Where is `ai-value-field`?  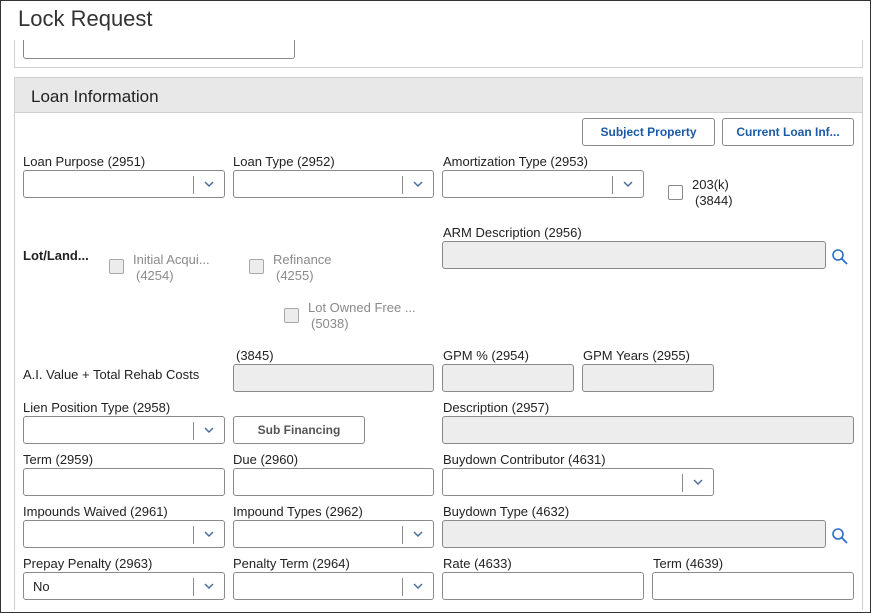
ai-value-field is located at coordinates (333, 378).